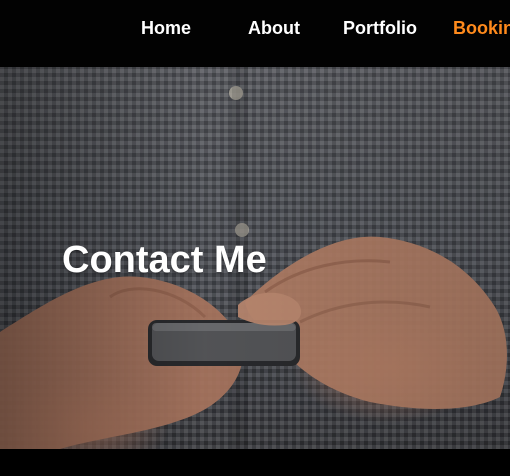 This screenshot has height=476, width=510. I want to click on nav-item-about: About, so click(274, 28).